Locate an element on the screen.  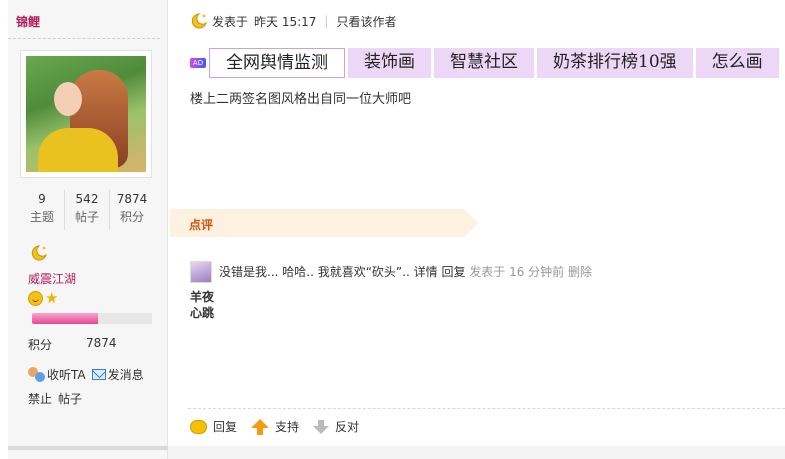
send-message-label: 发消息 is located at coordinates (125, 375).